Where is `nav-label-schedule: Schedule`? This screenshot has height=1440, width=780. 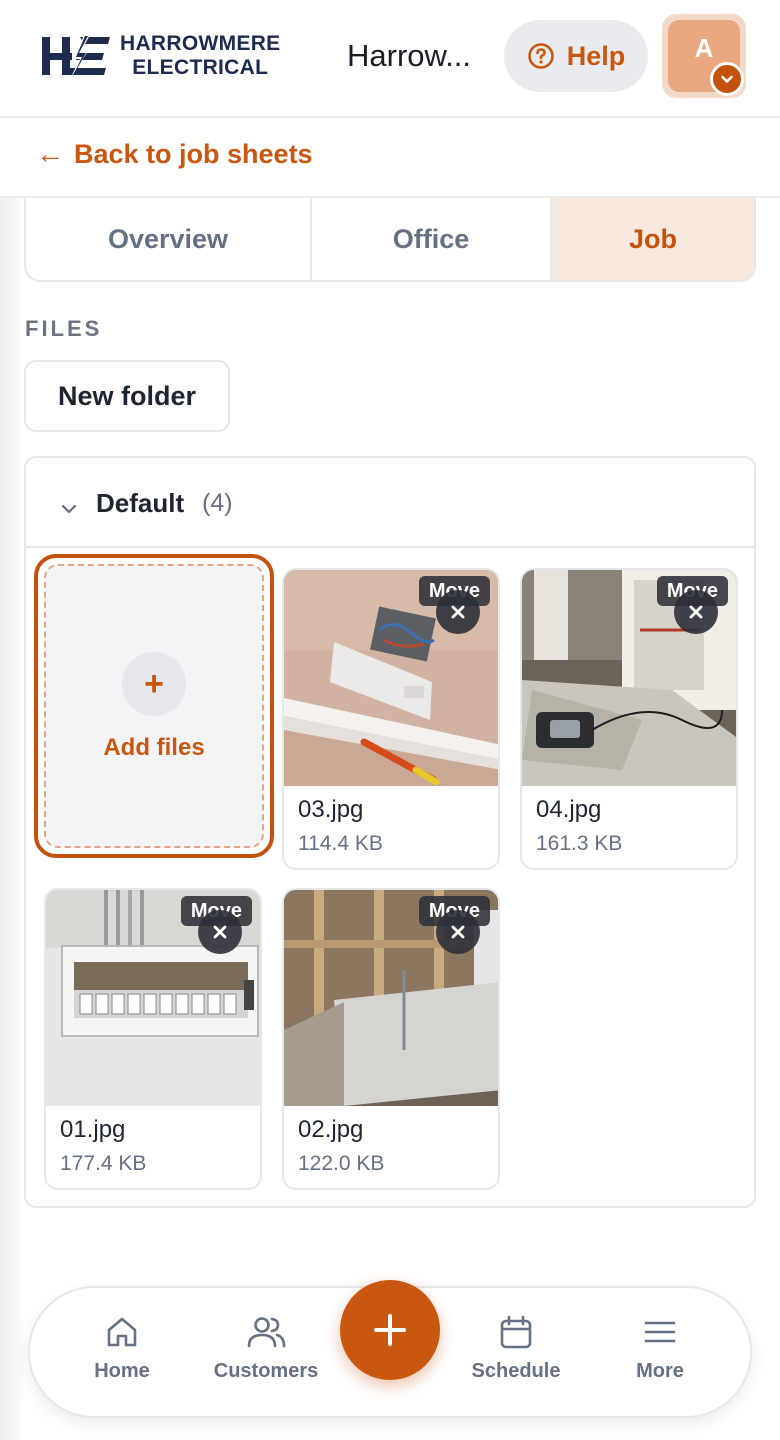 nav-label-schedule: Schedule is located at coordinates (516, 1371).